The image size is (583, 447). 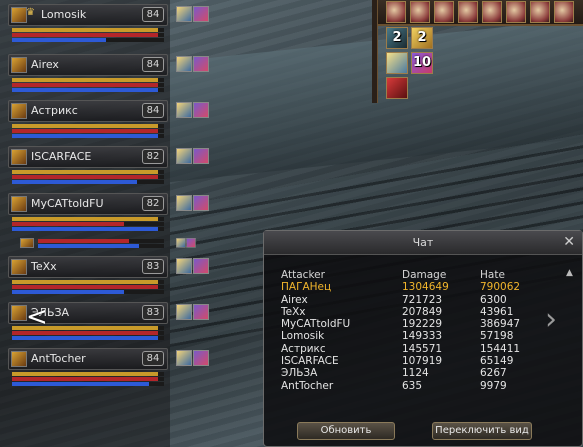 I want to click on party-member: AntTocher 84, so click(x=88, y=367).